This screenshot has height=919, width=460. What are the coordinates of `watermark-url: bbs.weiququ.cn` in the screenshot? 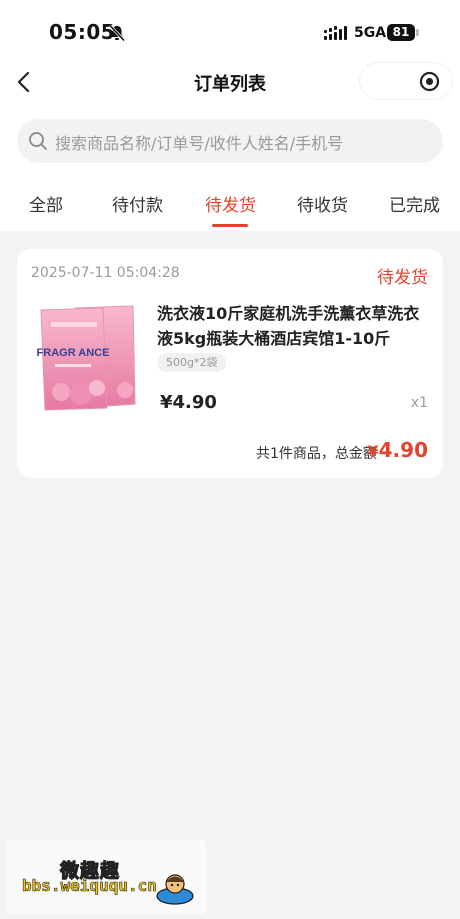 It's located at (89, 886).